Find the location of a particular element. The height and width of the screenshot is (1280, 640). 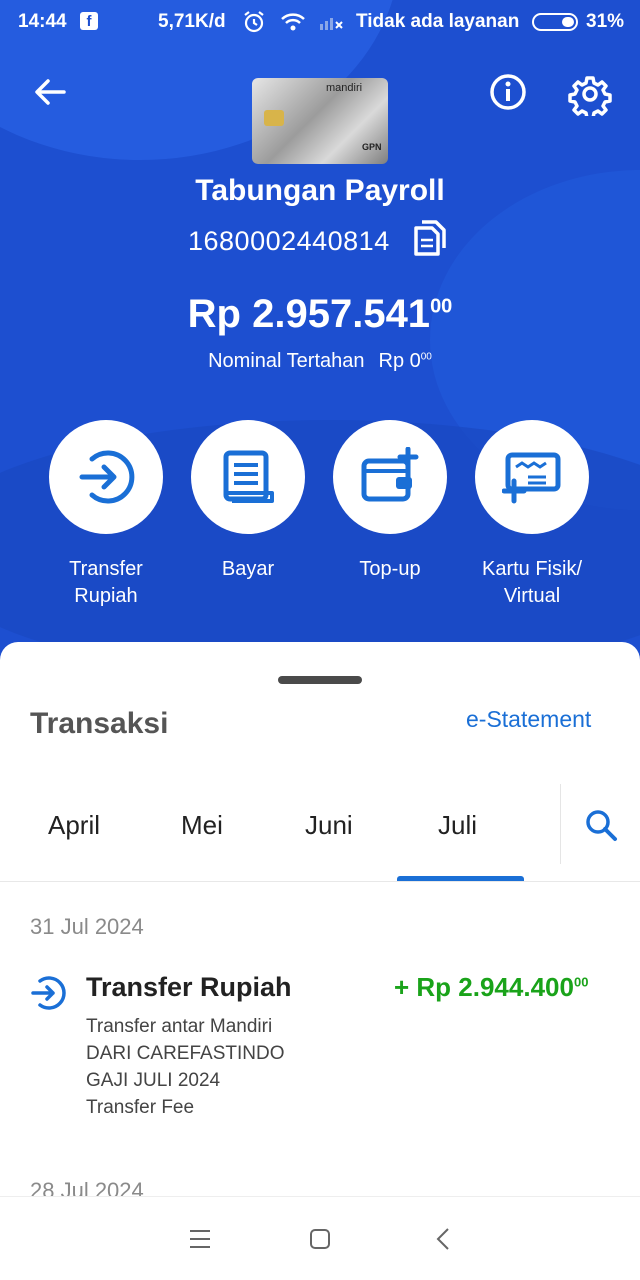

tab-juni: Juni is located at coordinates (329, 825).